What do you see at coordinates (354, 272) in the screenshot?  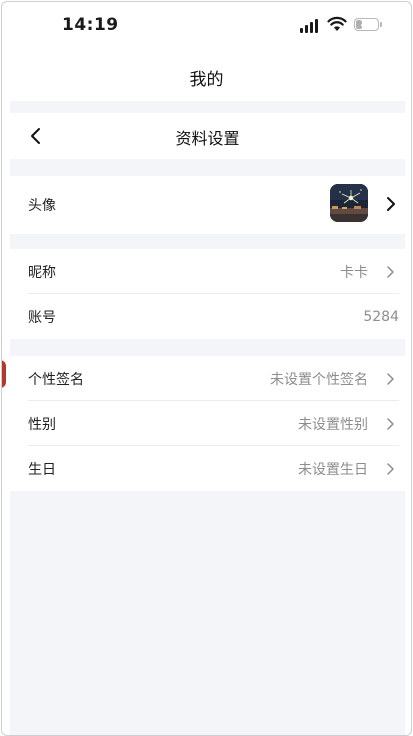 I see `nickname-value: 卡卡` at bounding box center [354, 272].